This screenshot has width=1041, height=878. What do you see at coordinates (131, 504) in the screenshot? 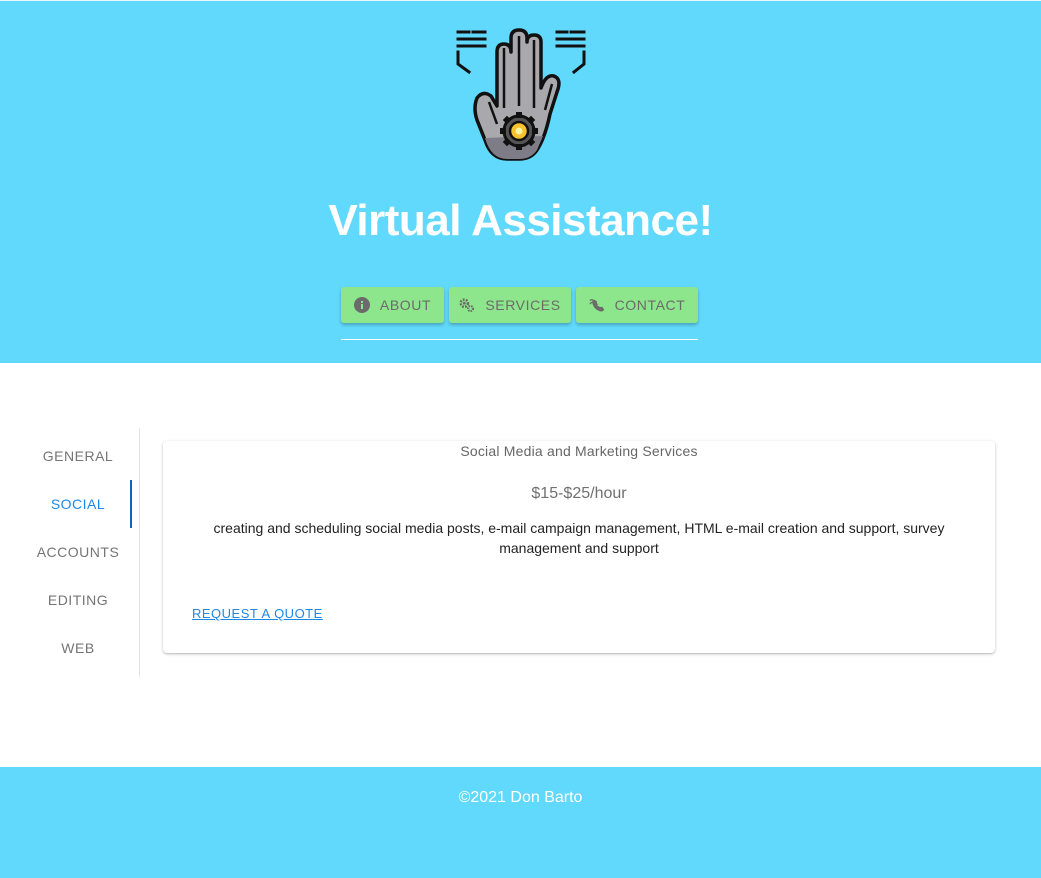
I see `active-tab-indicator` at bounding box center [131, 504].